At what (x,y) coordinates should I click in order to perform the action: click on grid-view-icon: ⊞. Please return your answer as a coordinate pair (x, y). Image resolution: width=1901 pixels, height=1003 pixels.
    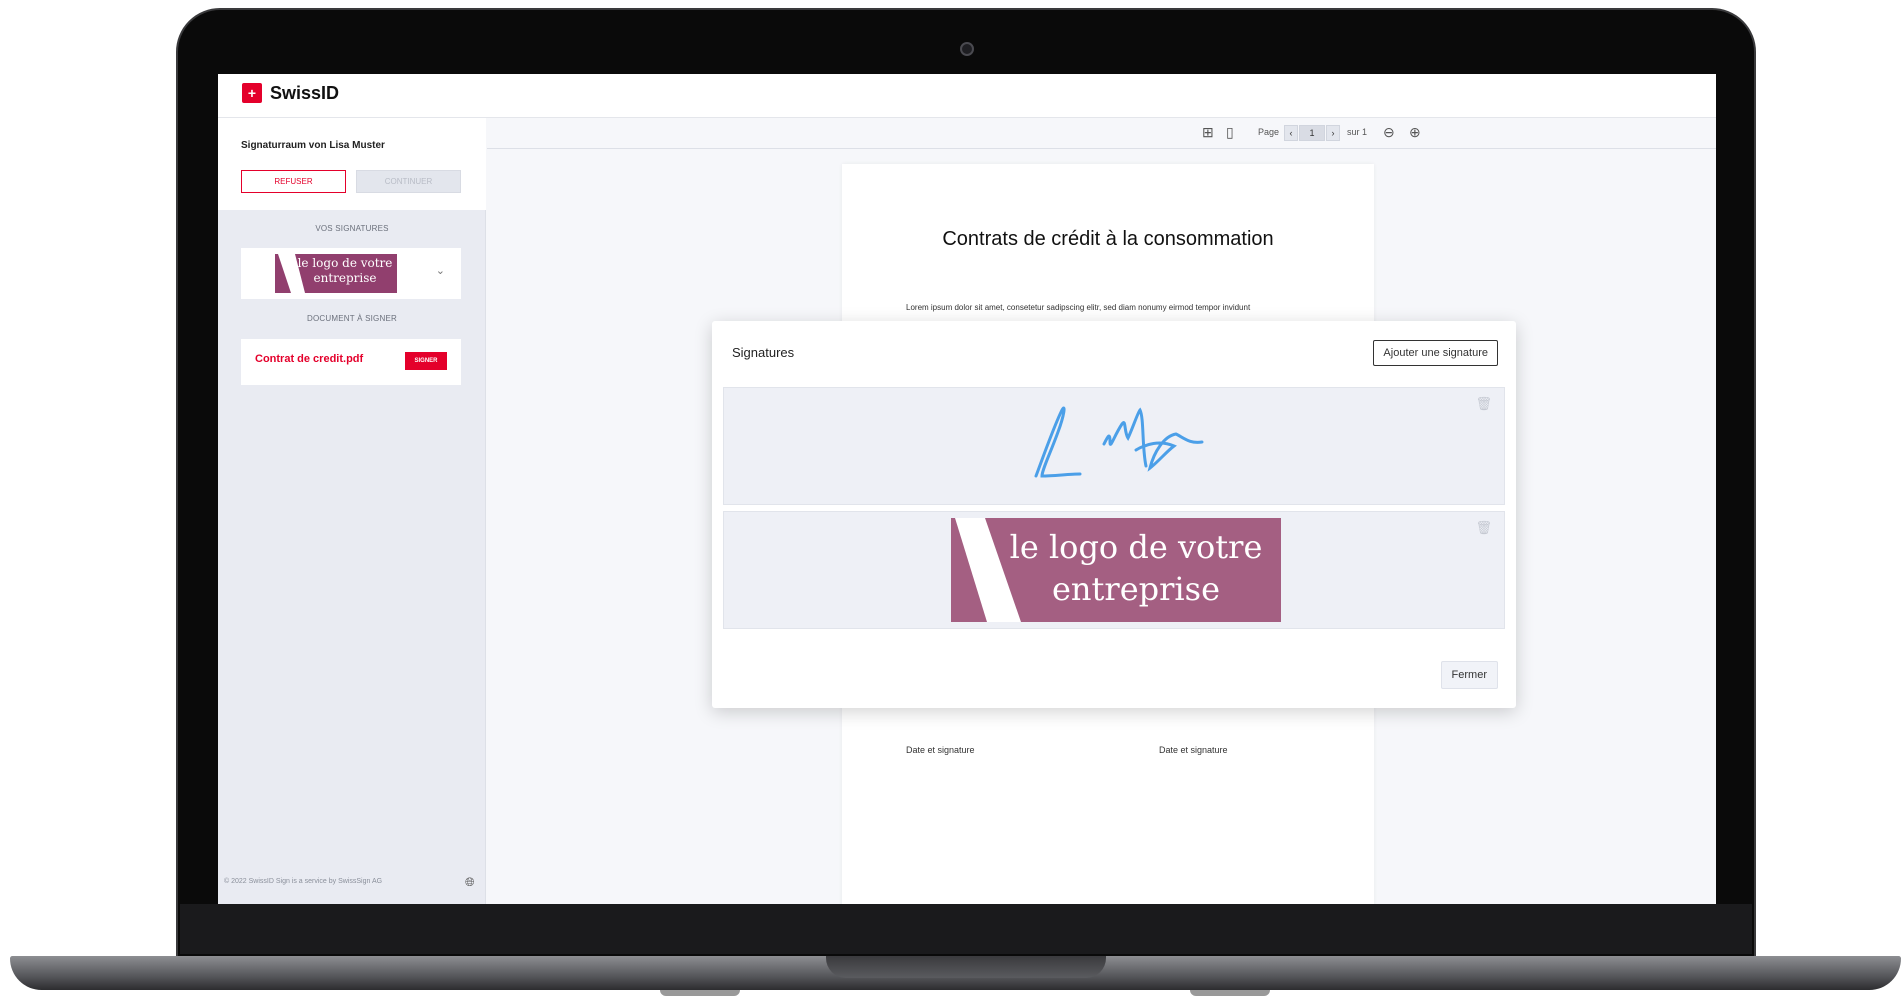
    Looking at the image, I should click on (1208, 132).